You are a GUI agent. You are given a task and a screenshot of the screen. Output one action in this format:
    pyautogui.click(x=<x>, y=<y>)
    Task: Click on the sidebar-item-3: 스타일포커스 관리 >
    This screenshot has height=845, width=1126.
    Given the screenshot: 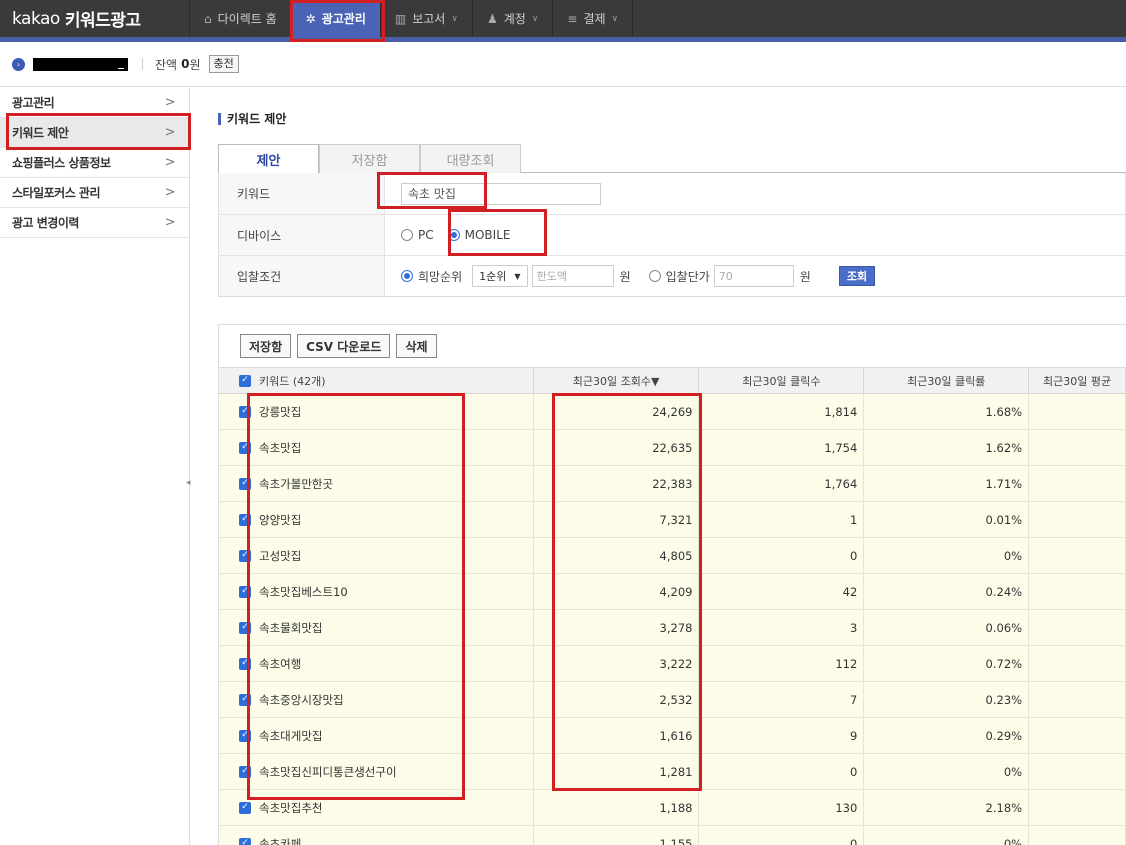 What is the action you would take?
    pyautogui.click(x=94, y=193)
    